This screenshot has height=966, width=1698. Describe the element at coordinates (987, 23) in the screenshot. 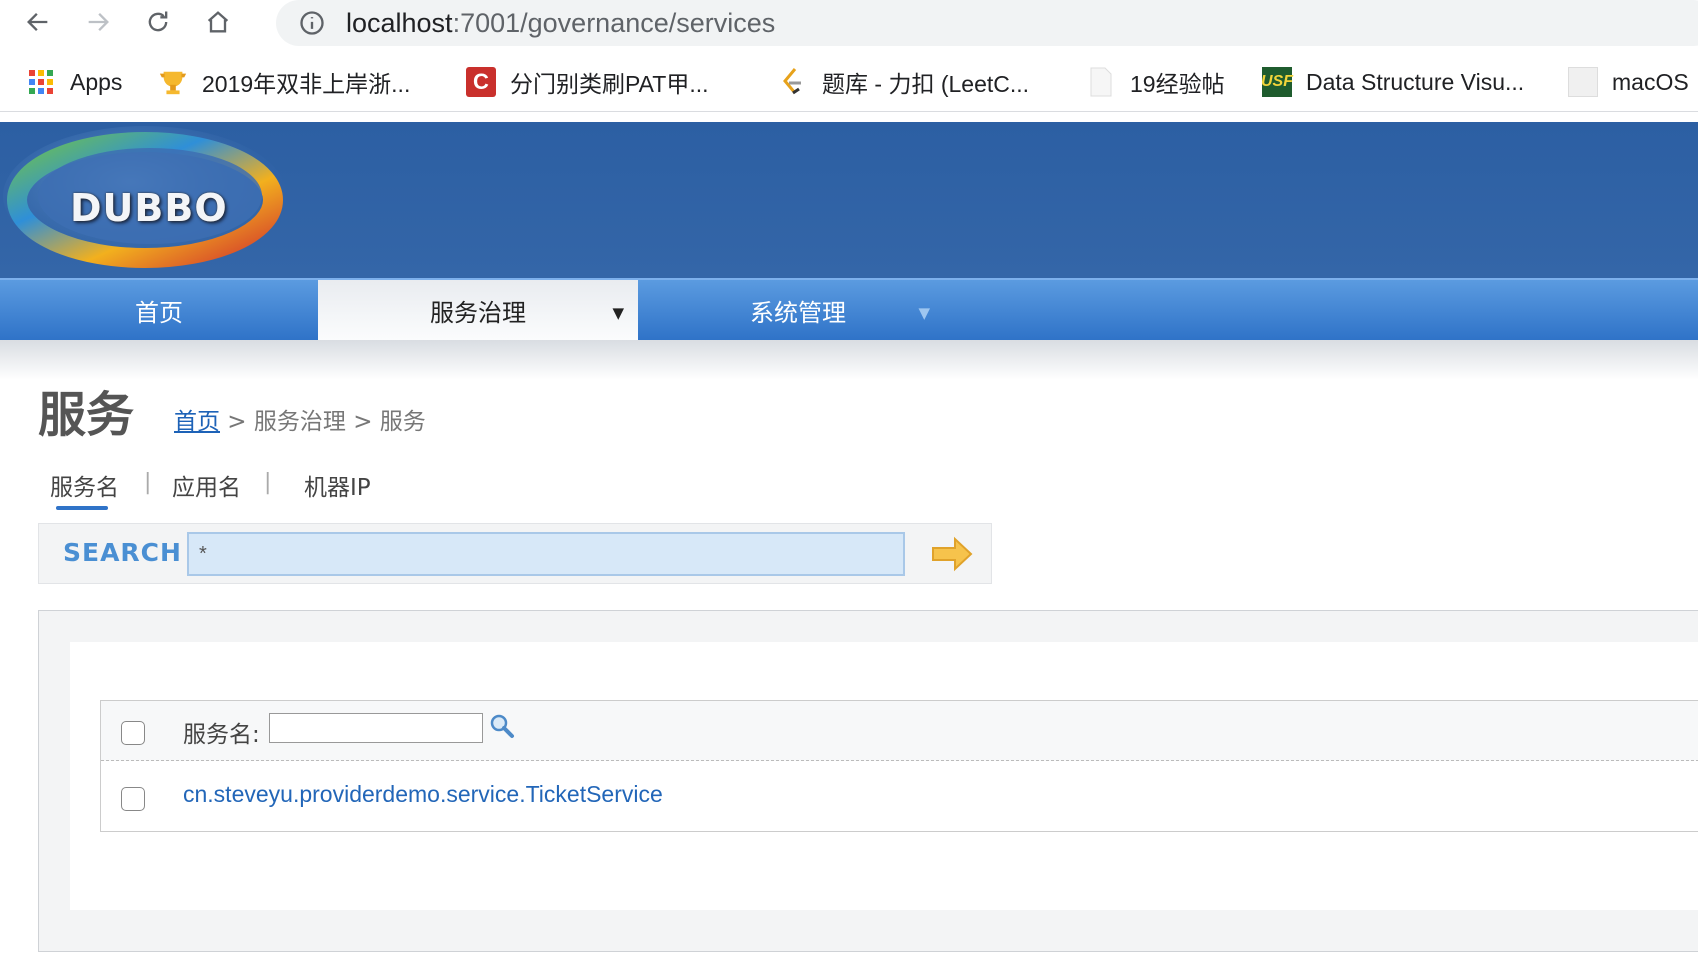

I see `address-bar: localhost:7001/governance/services` at that location.